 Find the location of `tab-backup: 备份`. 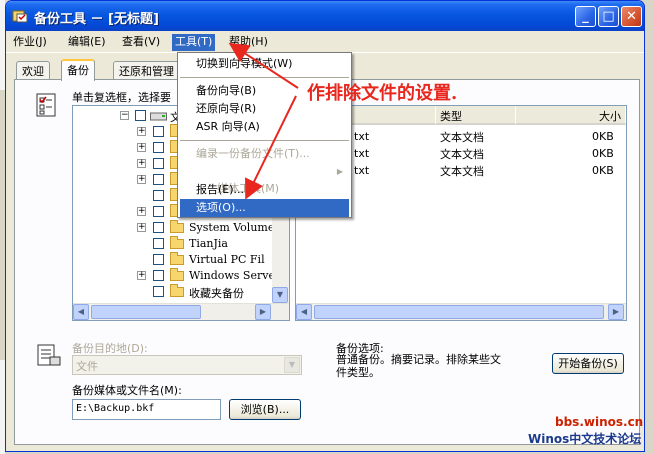

tab-backup: 备份 is located at coordinates (78, 70).